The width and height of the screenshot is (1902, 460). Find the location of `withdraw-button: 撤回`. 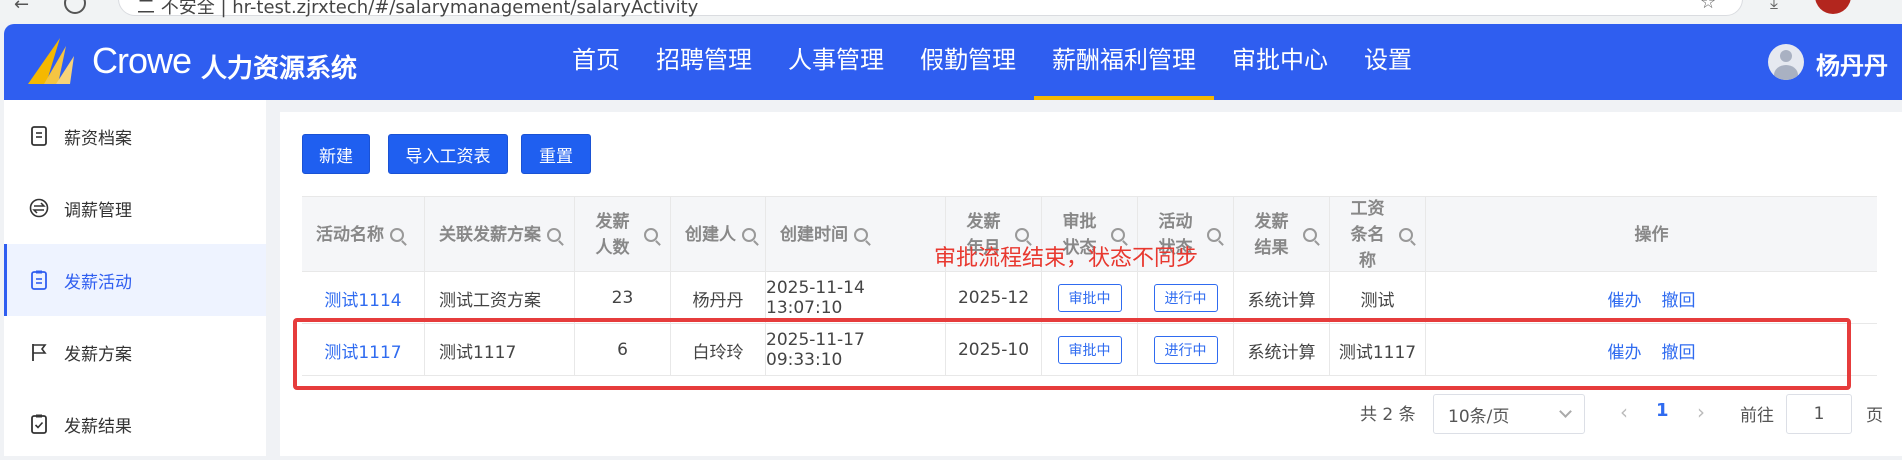

withdraw-button: 撤回 is located at coordinates (1679, 298).